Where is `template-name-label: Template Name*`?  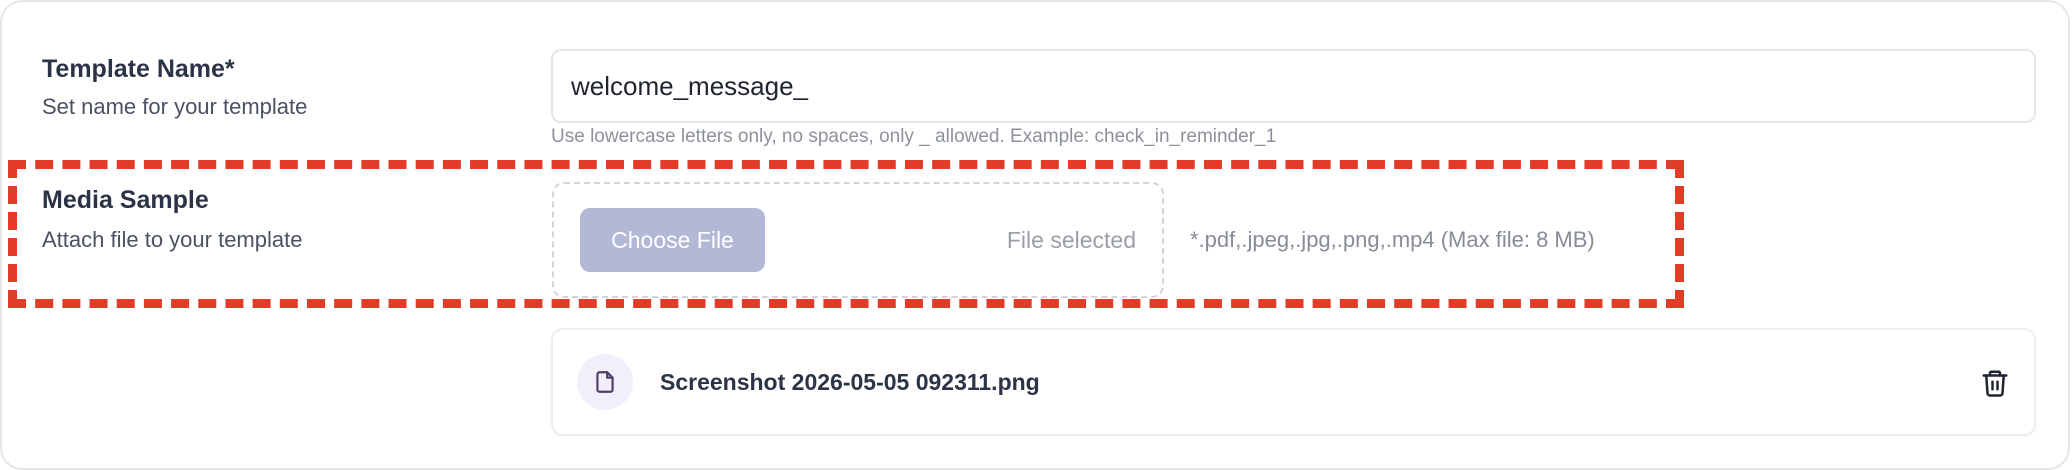
template-name-label: Template Name* is located at coordinates (138, 69).